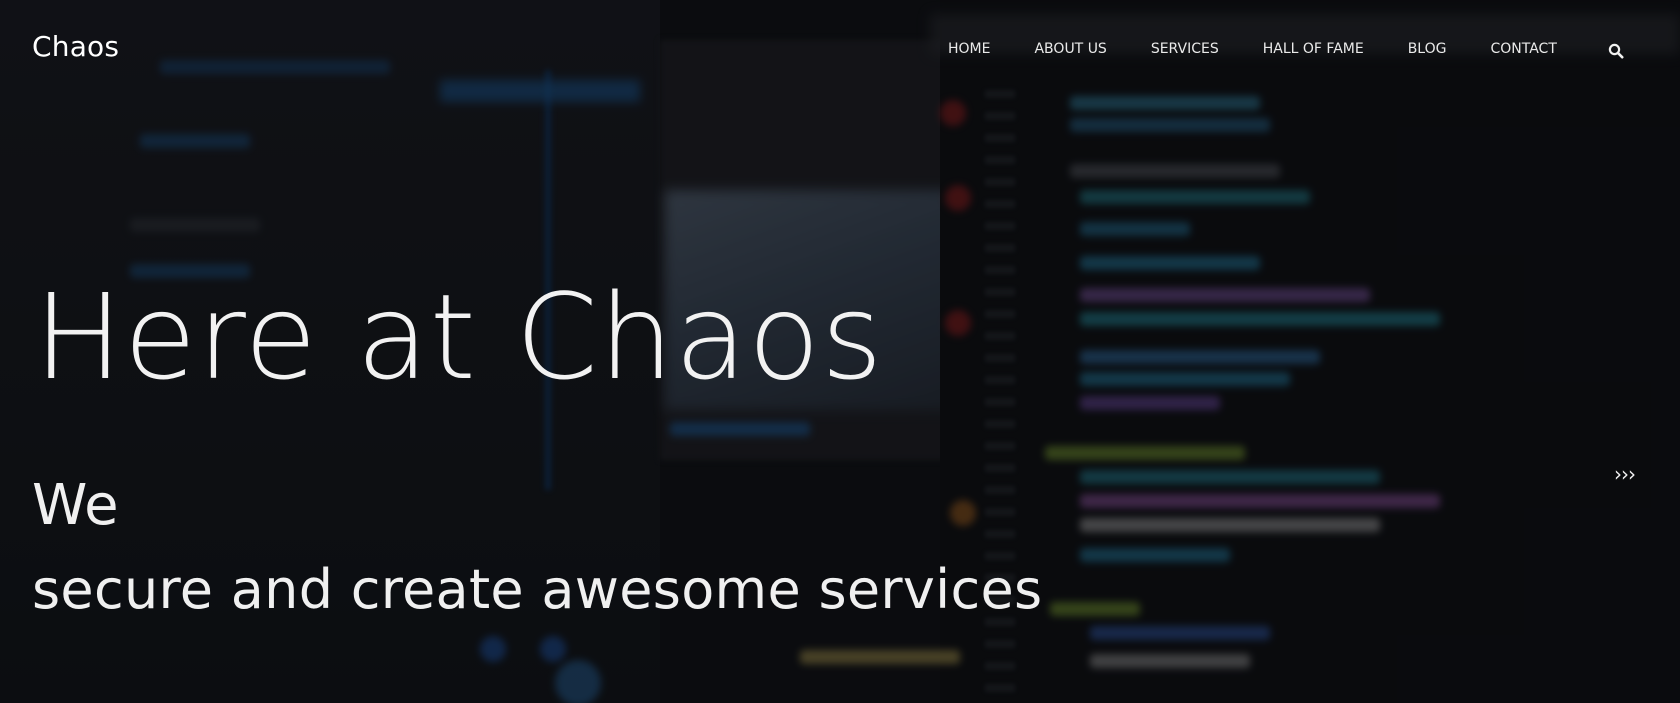 The height and width of the screenshot is (703, 1680). I want to click on site-logo: Chaos, so click(75, 46).